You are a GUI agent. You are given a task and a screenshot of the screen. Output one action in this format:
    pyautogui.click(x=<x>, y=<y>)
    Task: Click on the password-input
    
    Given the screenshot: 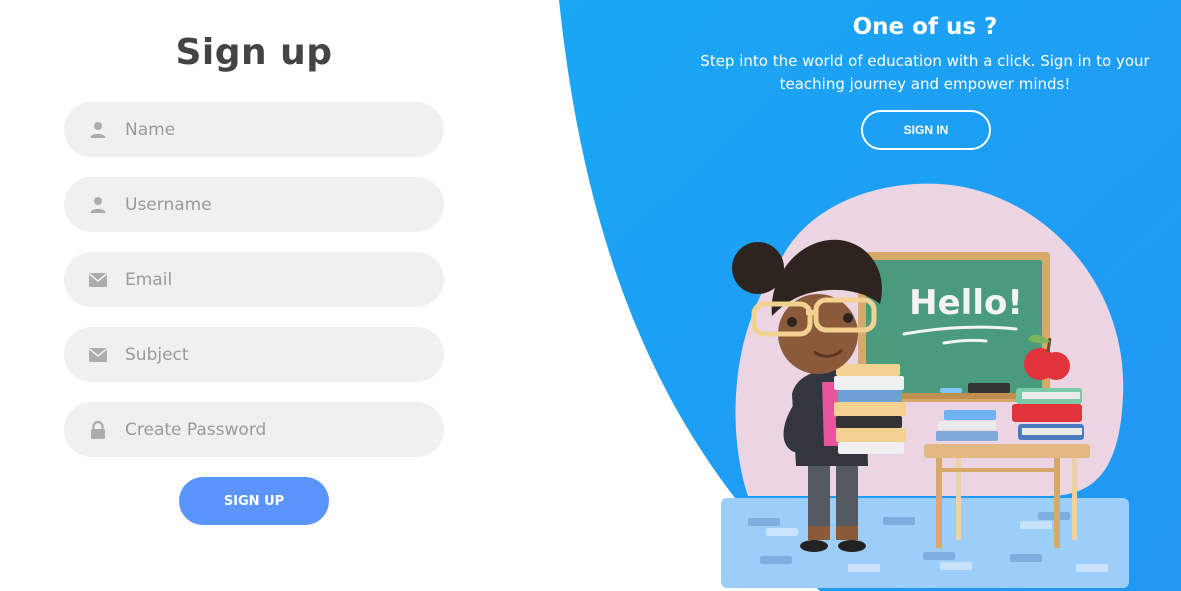 What is the action you would take?
    pyautogui.click(x=270, y=429)
    